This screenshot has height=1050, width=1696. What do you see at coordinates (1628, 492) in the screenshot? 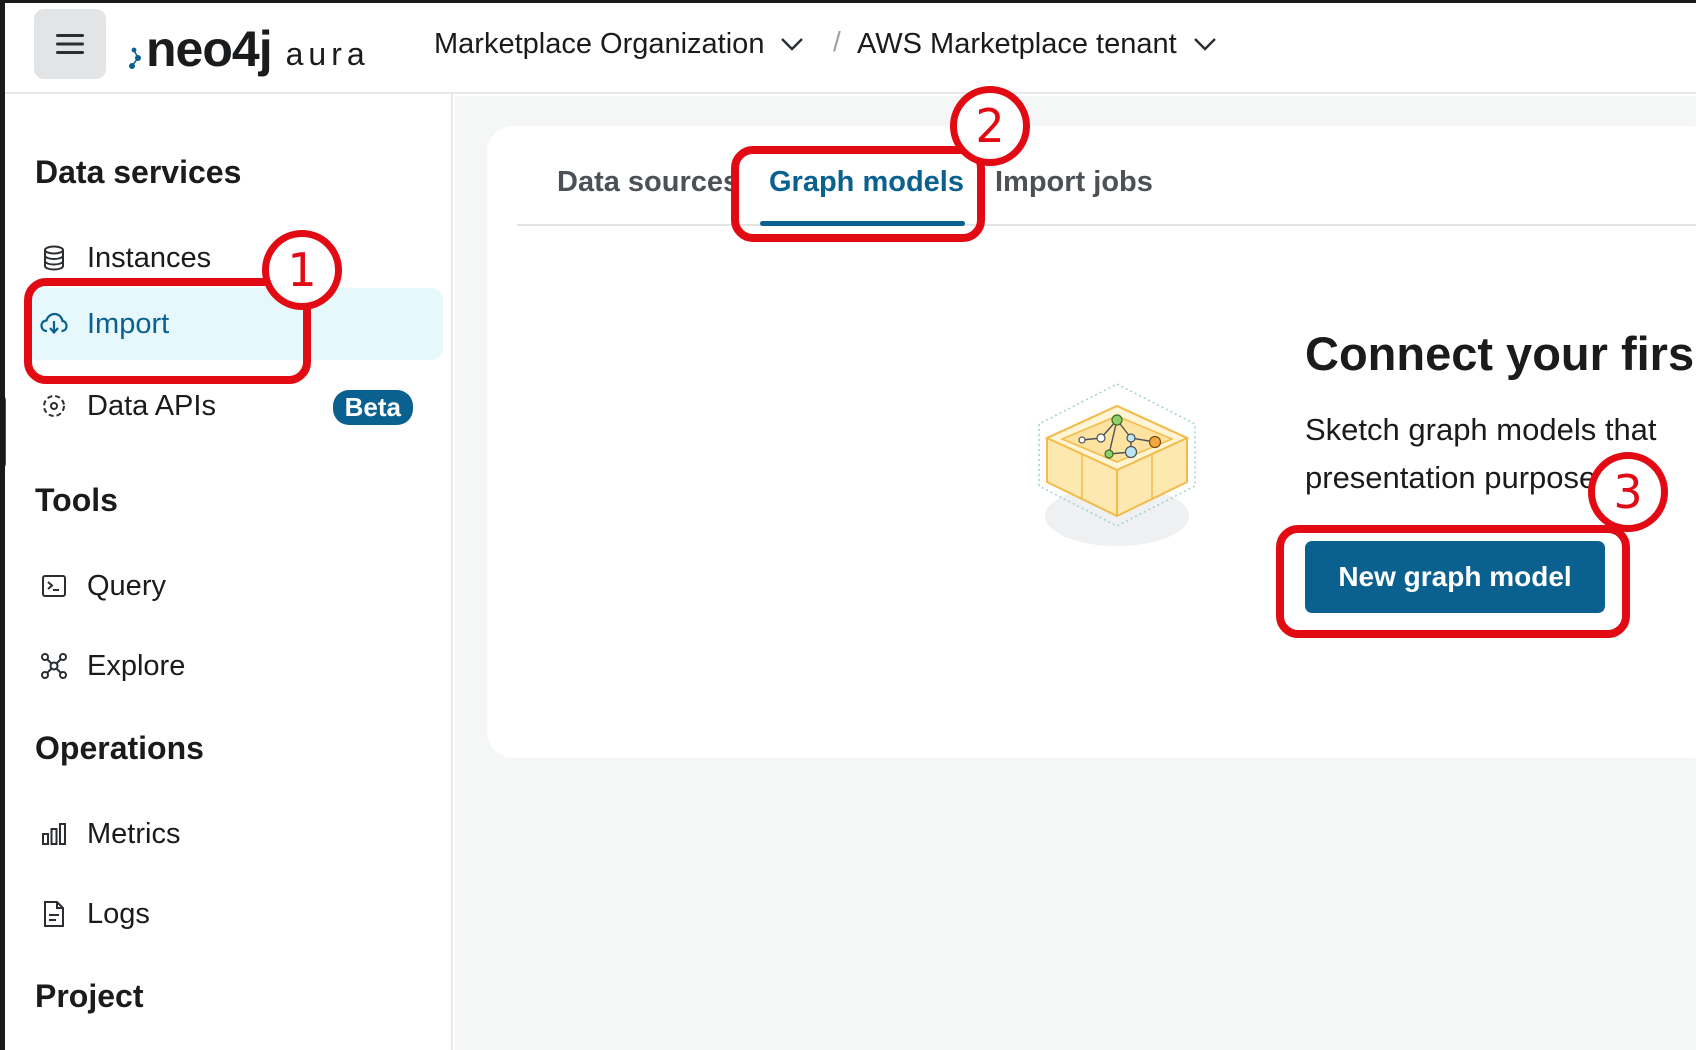
I see `annotation-marker-3: 3` at bounding box center [1628, 492].